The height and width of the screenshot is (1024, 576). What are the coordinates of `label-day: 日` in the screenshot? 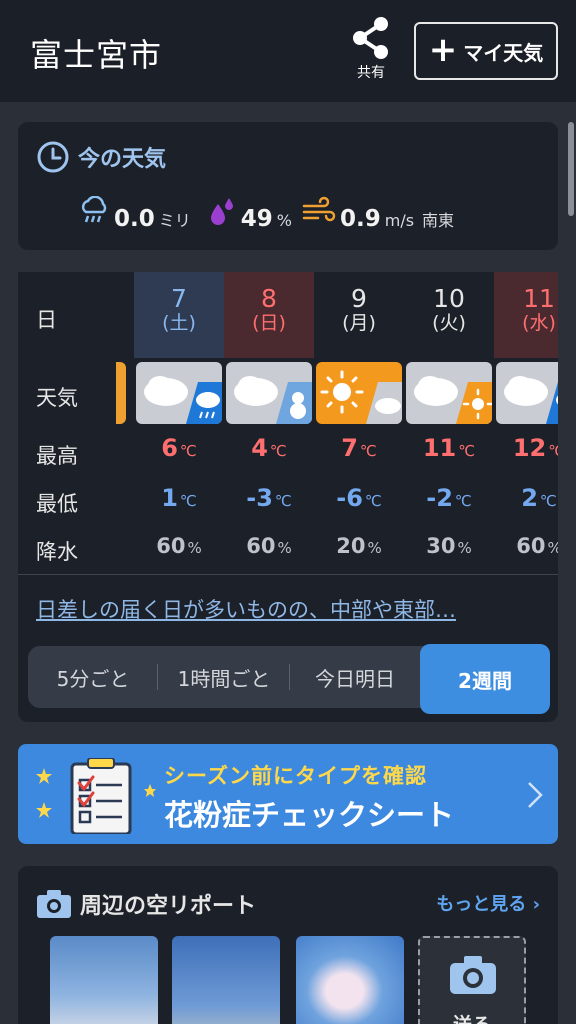 It's located at (46, 320).